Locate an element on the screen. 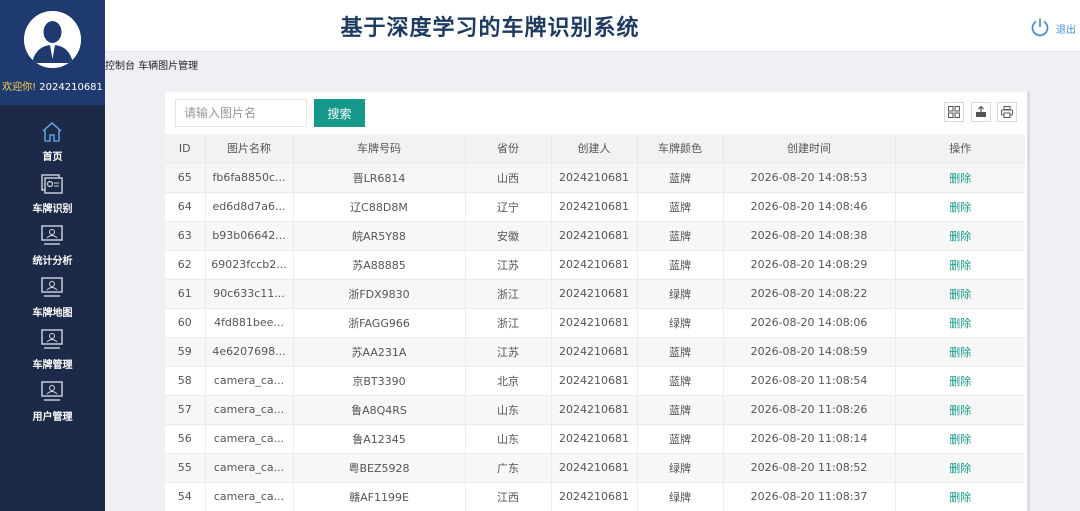  cell-id: 65 is located at coordinates (185, 177).